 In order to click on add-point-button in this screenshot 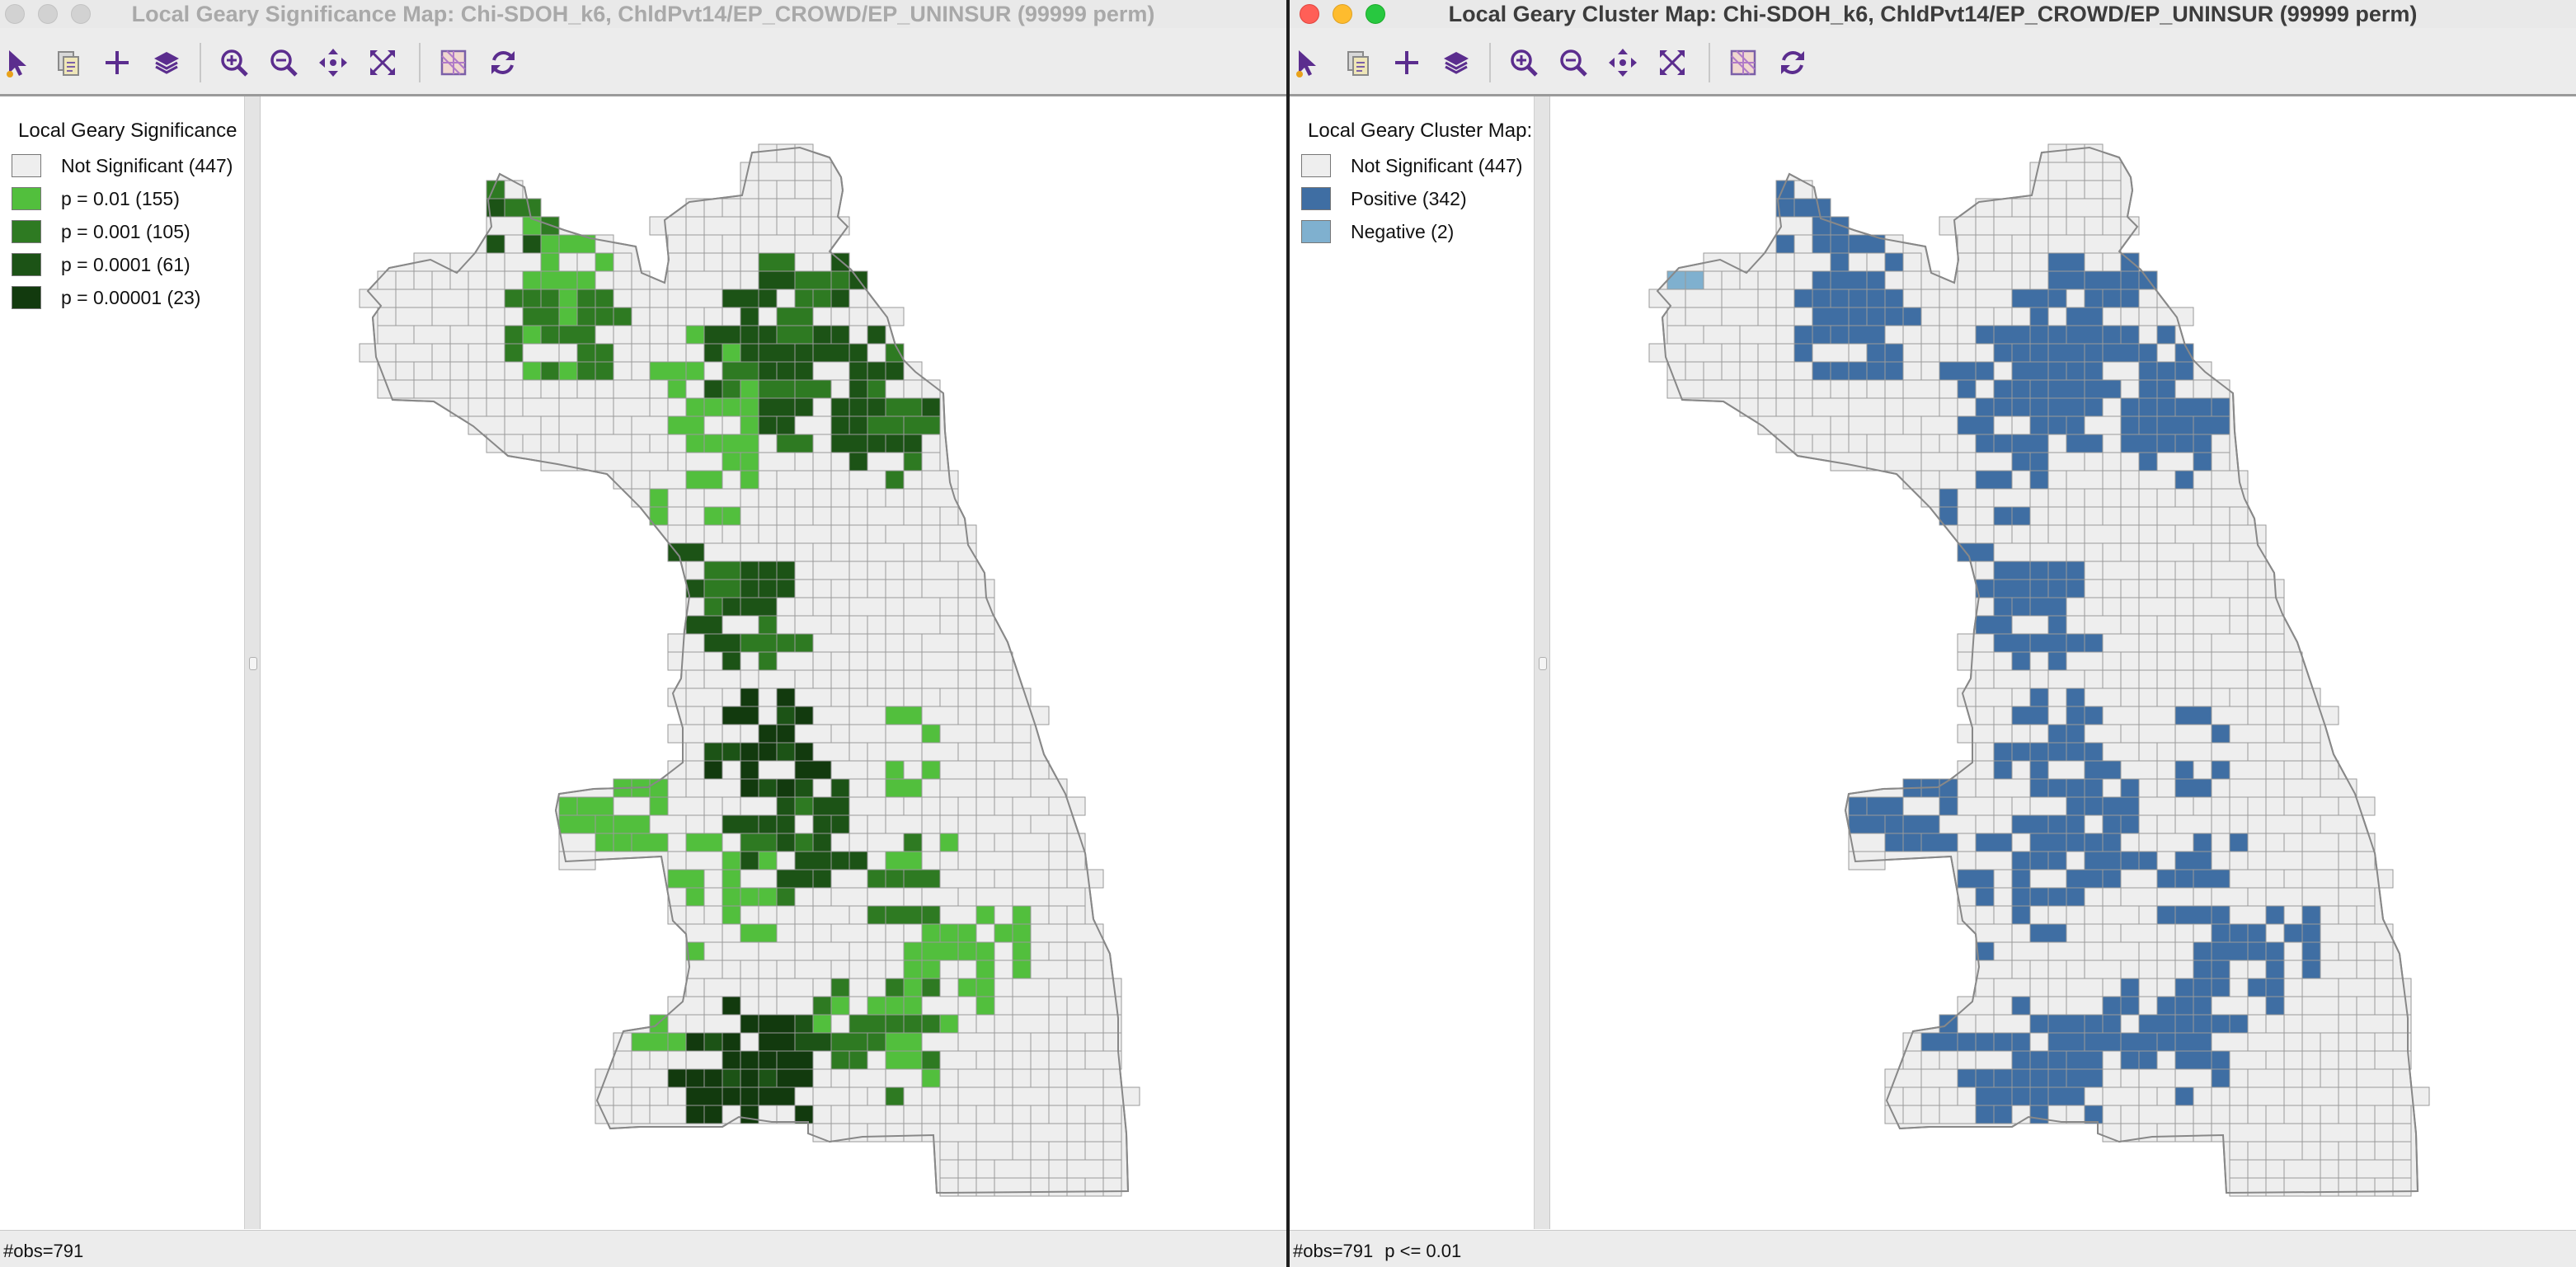, I will do `click(117, 62)`.